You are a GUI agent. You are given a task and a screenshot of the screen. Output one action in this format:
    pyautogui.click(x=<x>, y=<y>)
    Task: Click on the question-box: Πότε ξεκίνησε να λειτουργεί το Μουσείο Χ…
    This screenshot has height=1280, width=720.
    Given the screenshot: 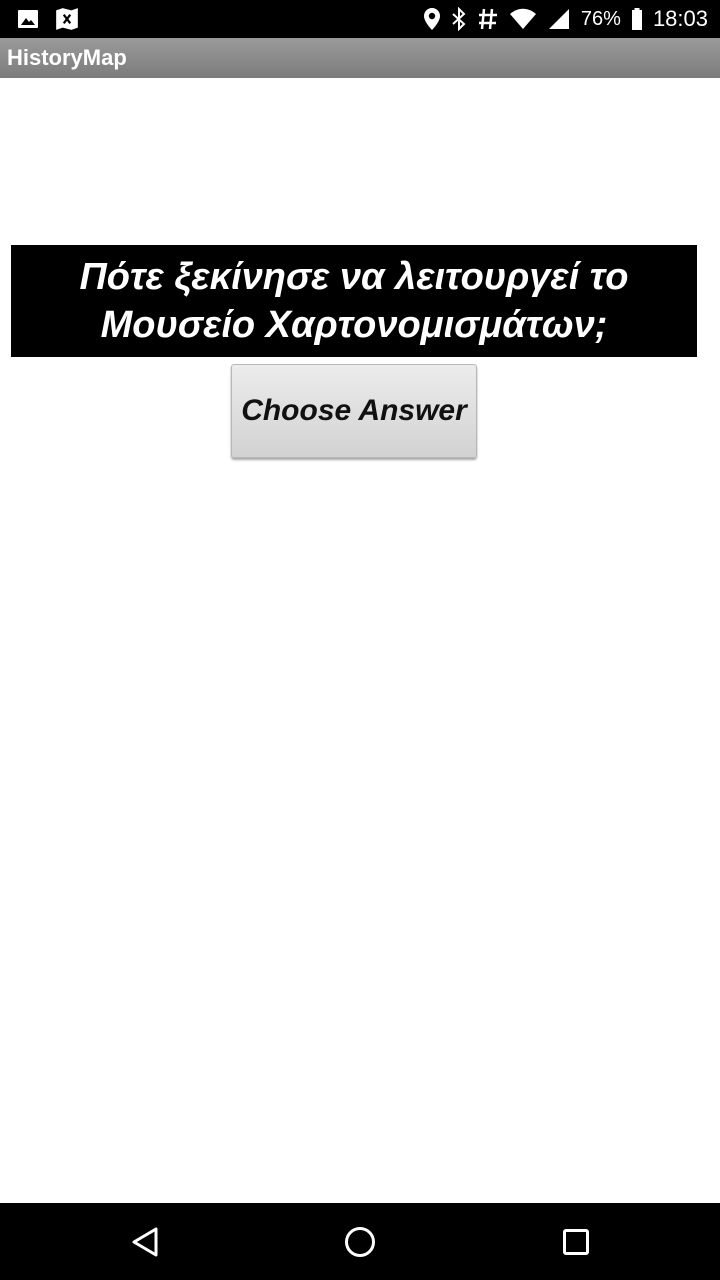 What is the action you would take?
    pyautogui.click(x=354, y=301)
    